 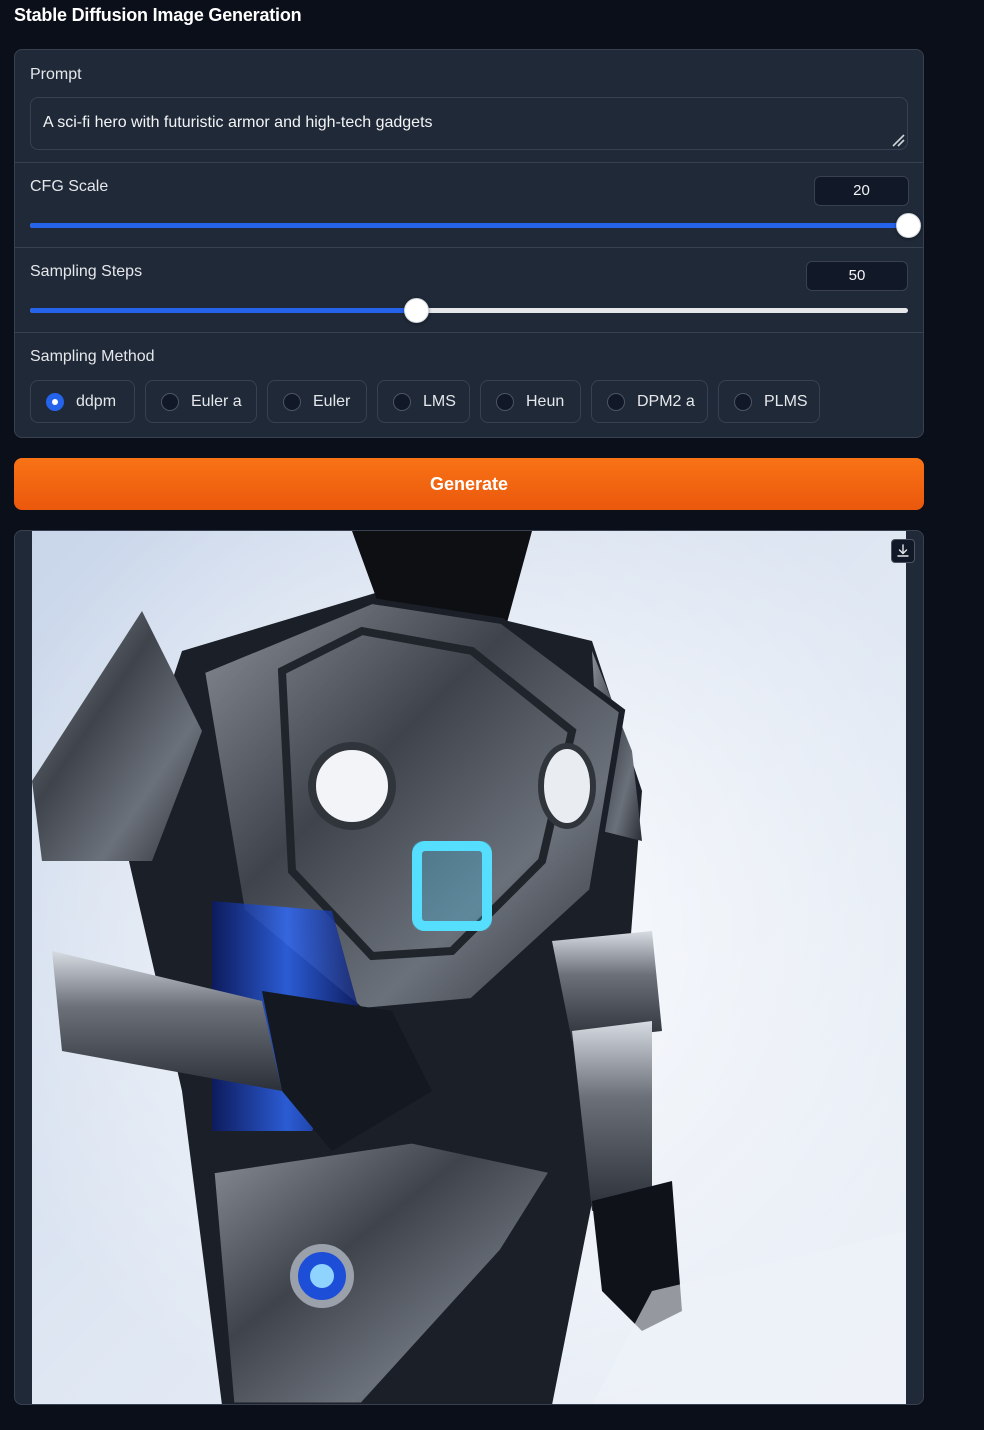 What do you see at coordinates (223, 310) in the screenshot?
I see `sampling-steps-slider-fill` at bounding box center [223, 310].